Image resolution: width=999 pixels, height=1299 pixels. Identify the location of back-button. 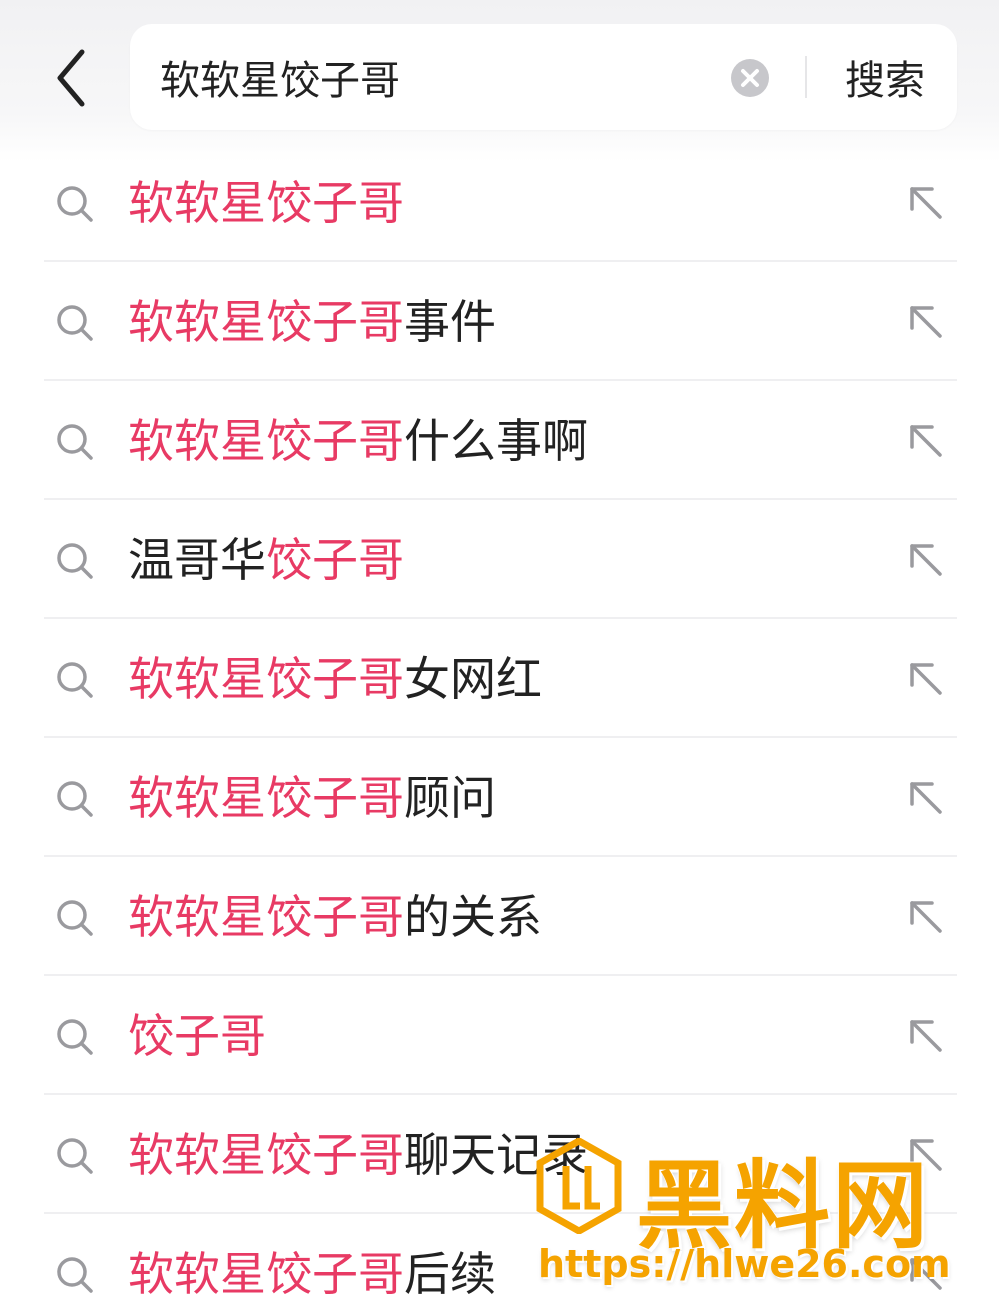
(72, 78).